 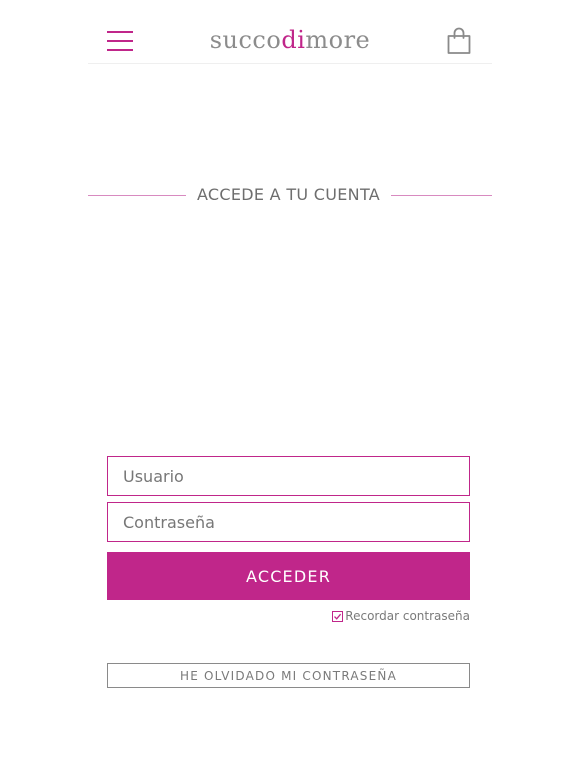 I want to click on app-header: succodimore, so click(x=290, y=43).